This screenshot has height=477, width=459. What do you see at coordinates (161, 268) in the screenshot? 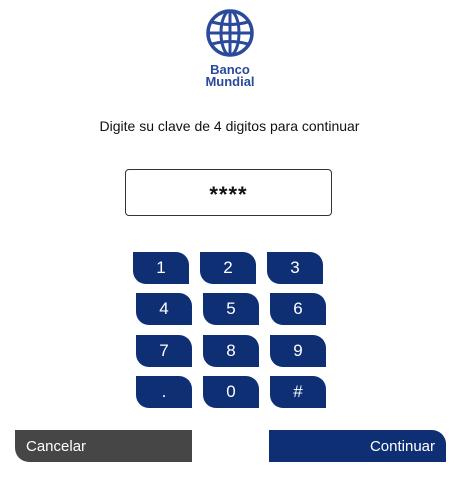
I see `keypad-key-1: 1` at bounding box center [161, 268].